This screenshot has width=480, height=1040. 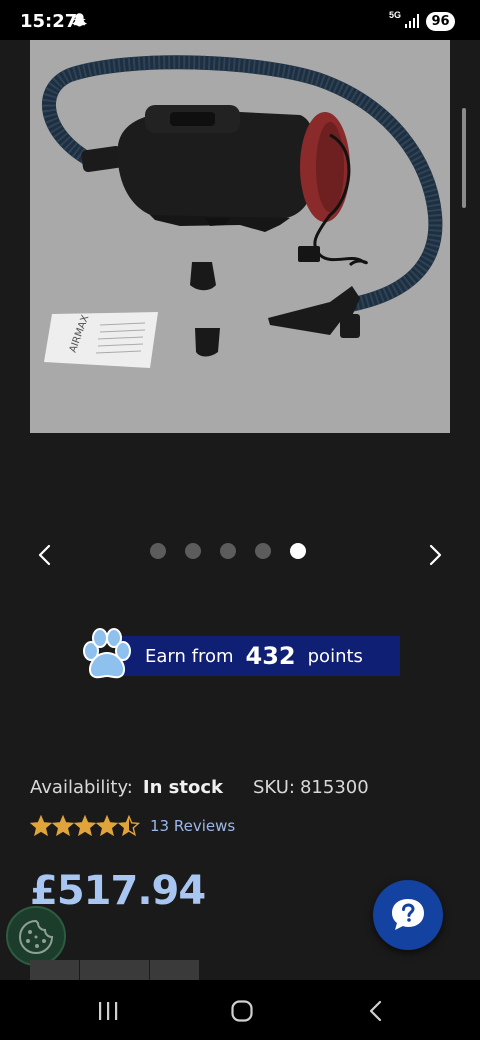 I want to click on back-icon, so click(x=376, y=1011).